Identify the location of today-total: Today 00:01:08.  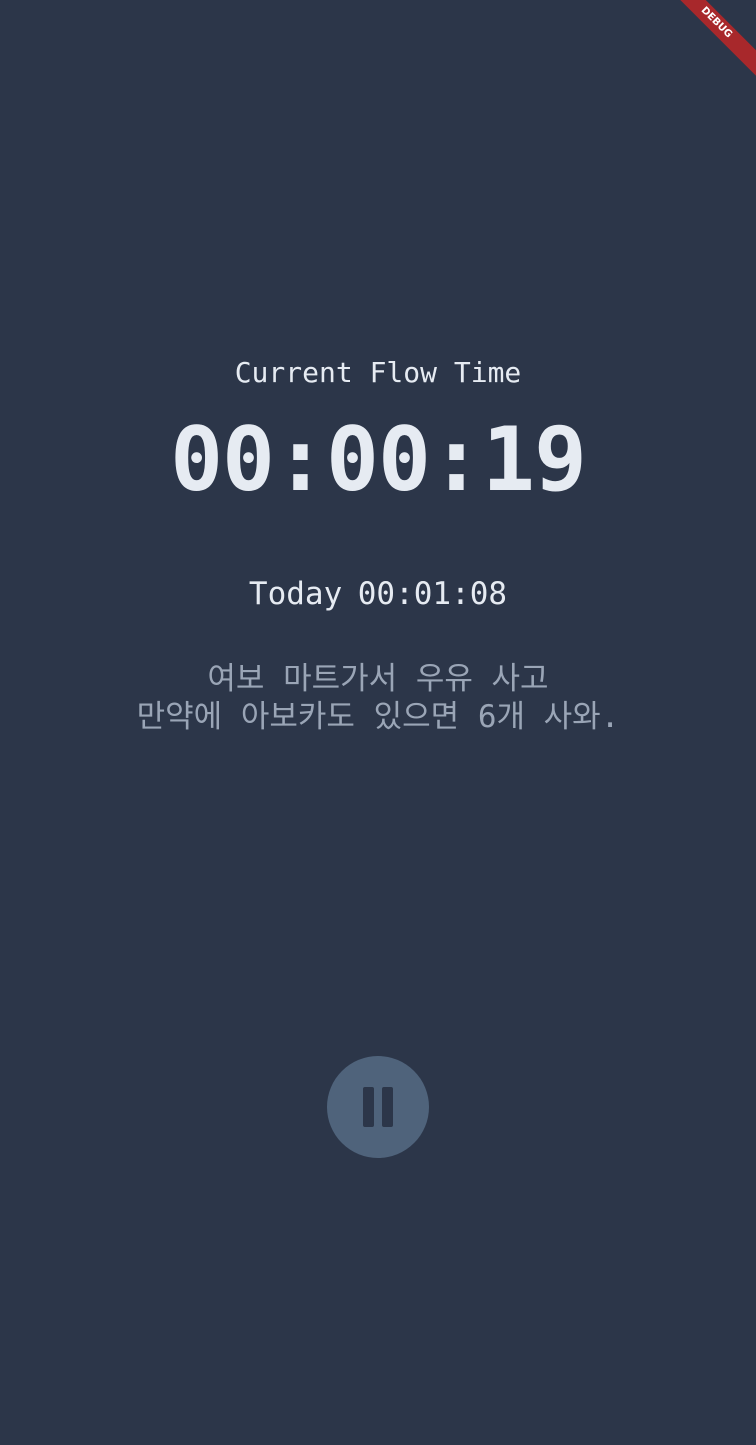
(378, 594).